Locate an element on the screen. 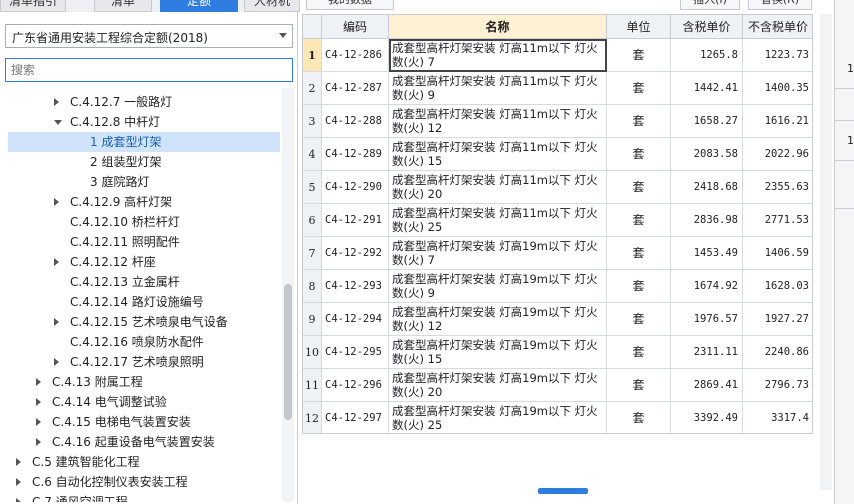 This screenshot has width=854, height=504. cell-price-notax: 2355.63 is located at coordinates (777, 187).